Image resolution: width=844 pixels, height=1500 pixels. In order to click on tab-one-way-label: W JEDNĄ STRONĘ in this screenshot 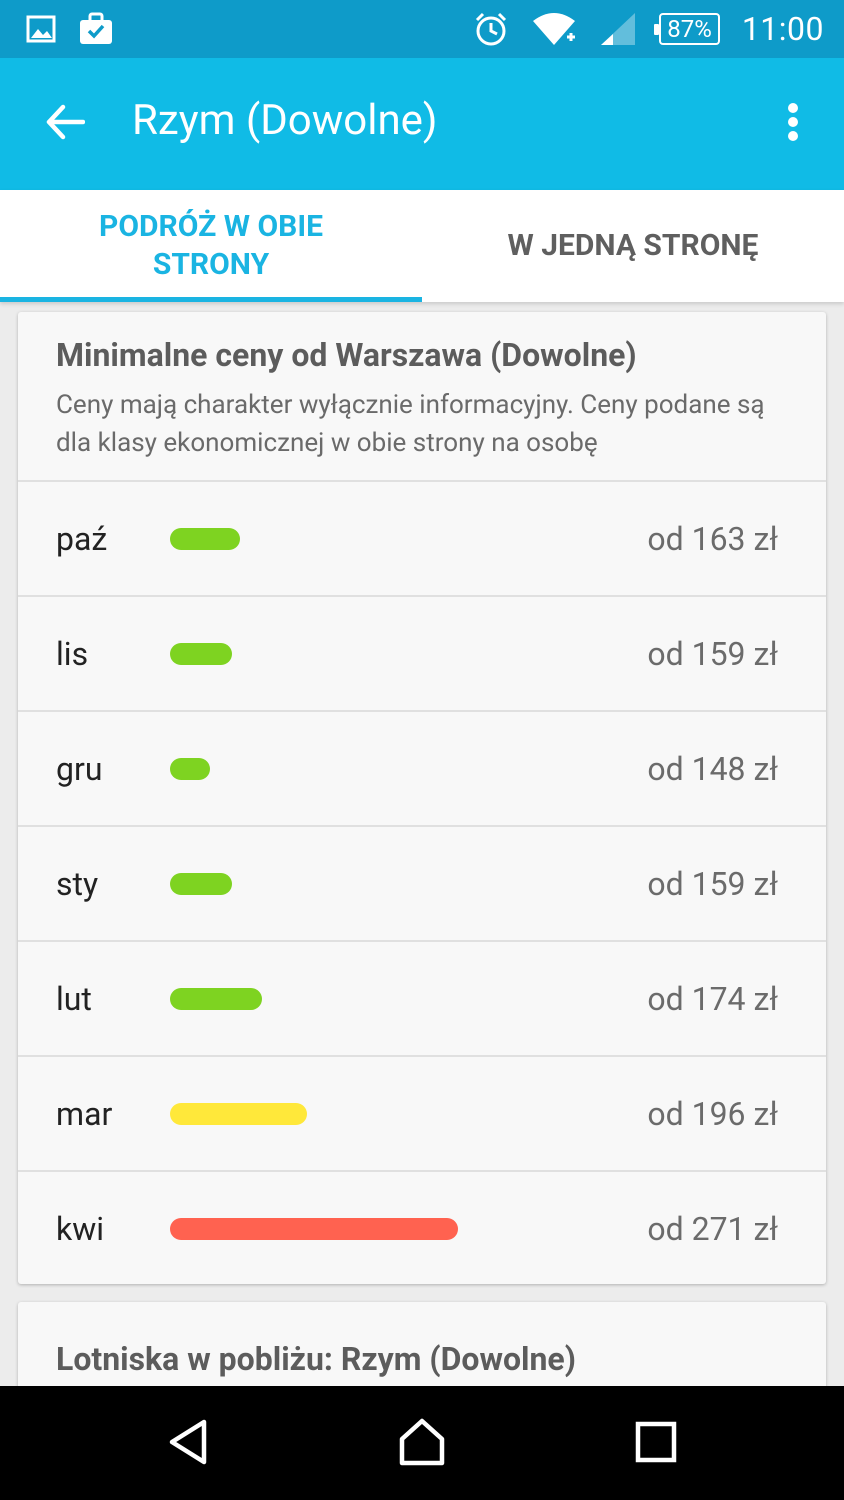, I will do `click(633, 245)`.